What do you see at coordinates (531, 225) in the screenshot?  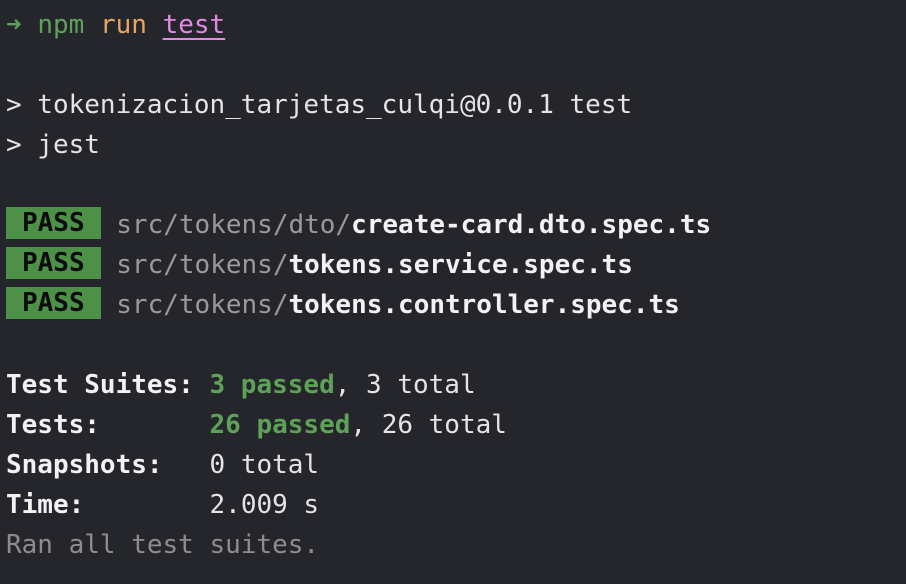 I see `test-file-name: create-card.dto.spec.ts` at bounding box center [531, 225].